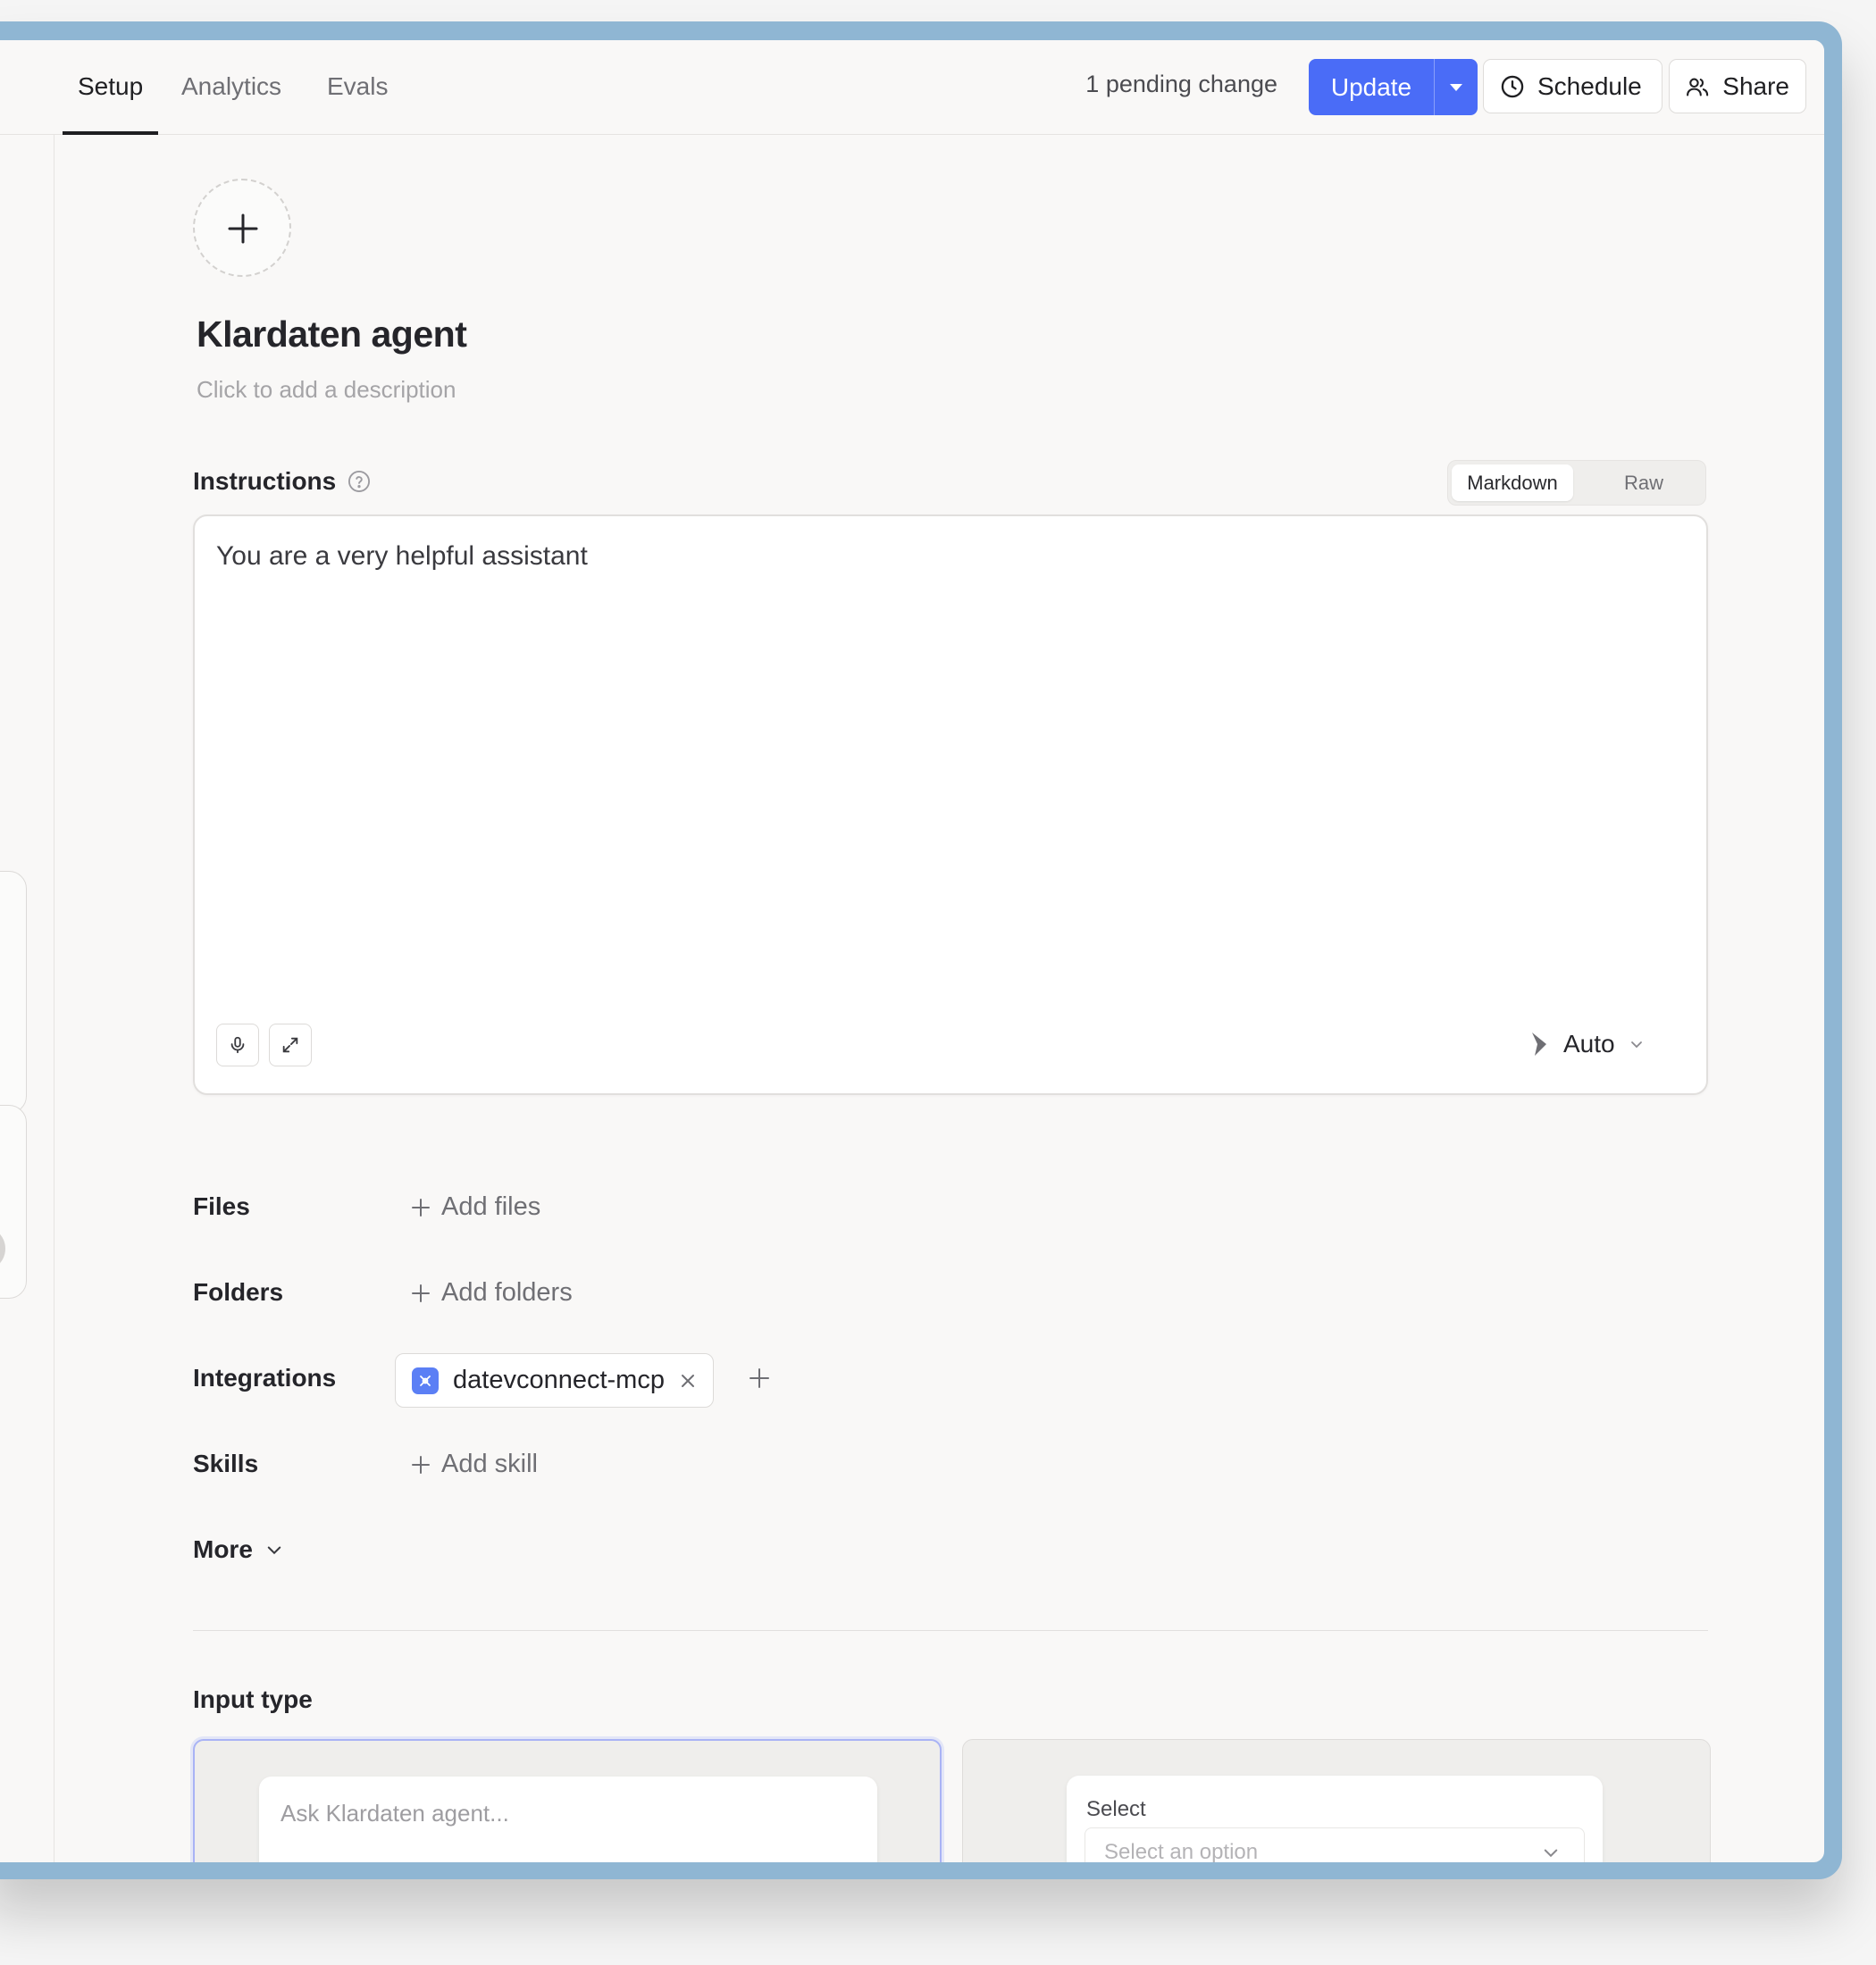 This screenshot has height=1965, width=1876. I want to click on input-type-label: Input type, so click(253, 1699).